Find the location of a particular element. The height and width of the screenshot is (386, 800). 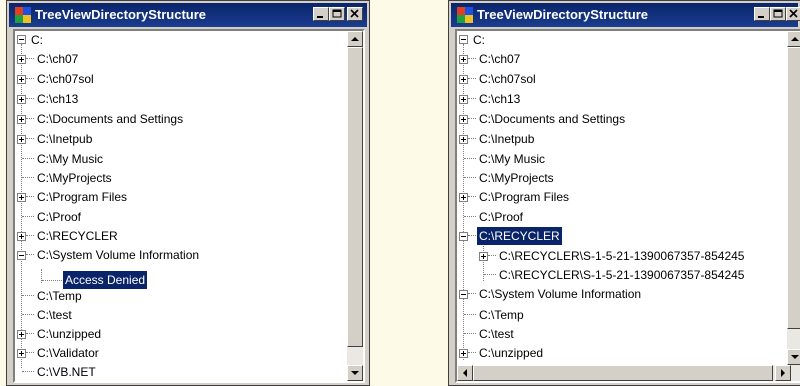

tree-node: C:\VB.NET is located at coordinates (66, 372).